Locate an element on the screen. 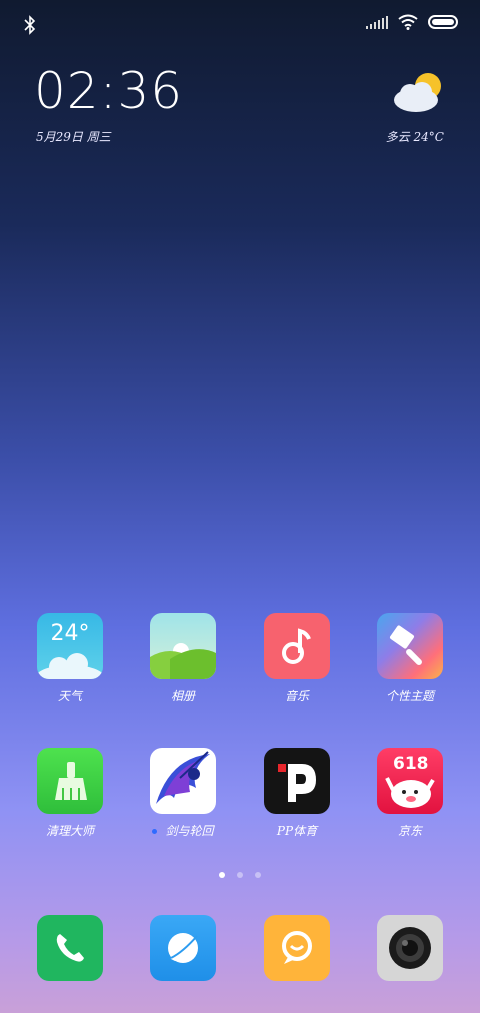  camera-icon is located at coordinates (410, 948).